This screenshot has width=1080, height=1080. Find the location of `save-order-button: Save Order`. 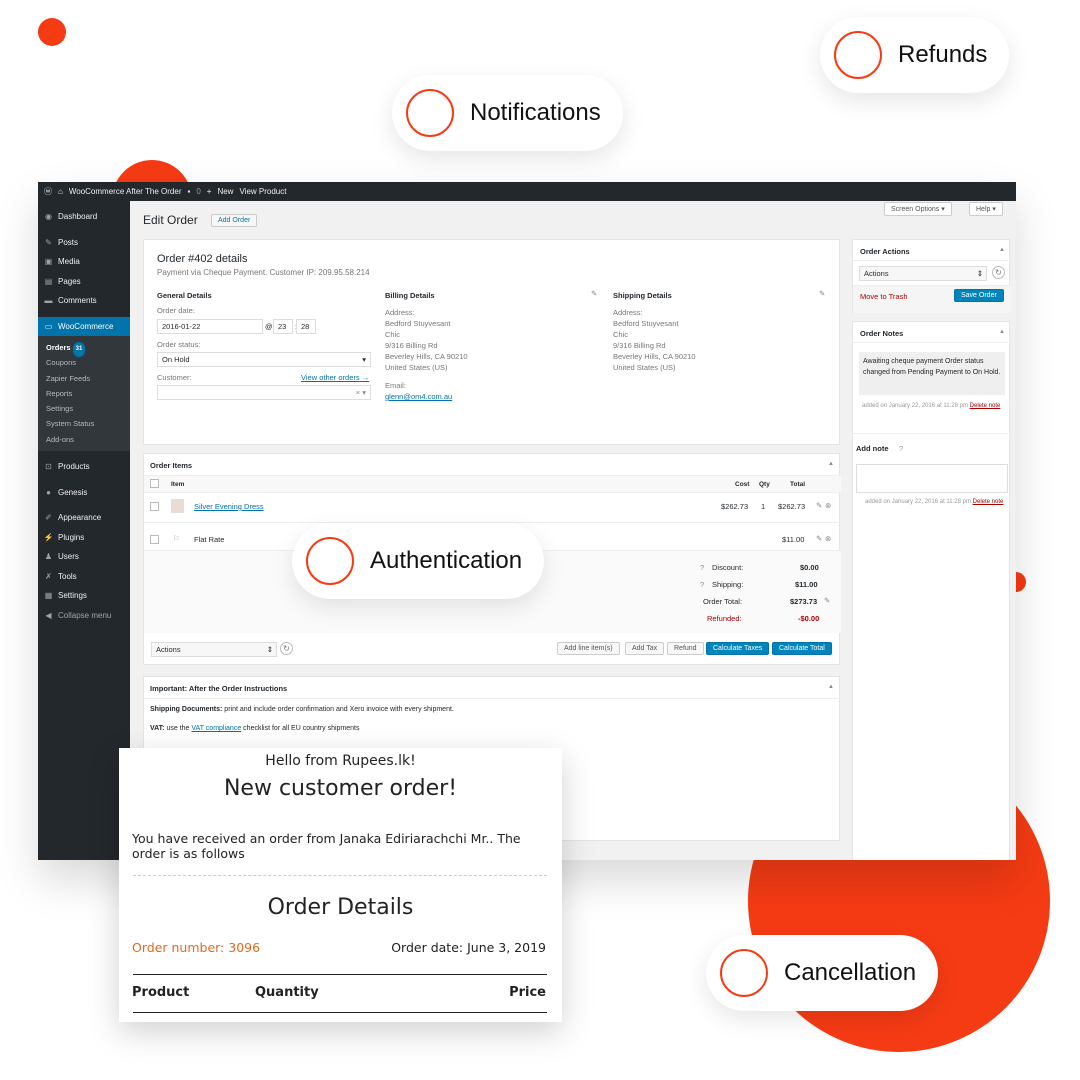

save-order-button: Save Order is located at coordinates (979, 295).